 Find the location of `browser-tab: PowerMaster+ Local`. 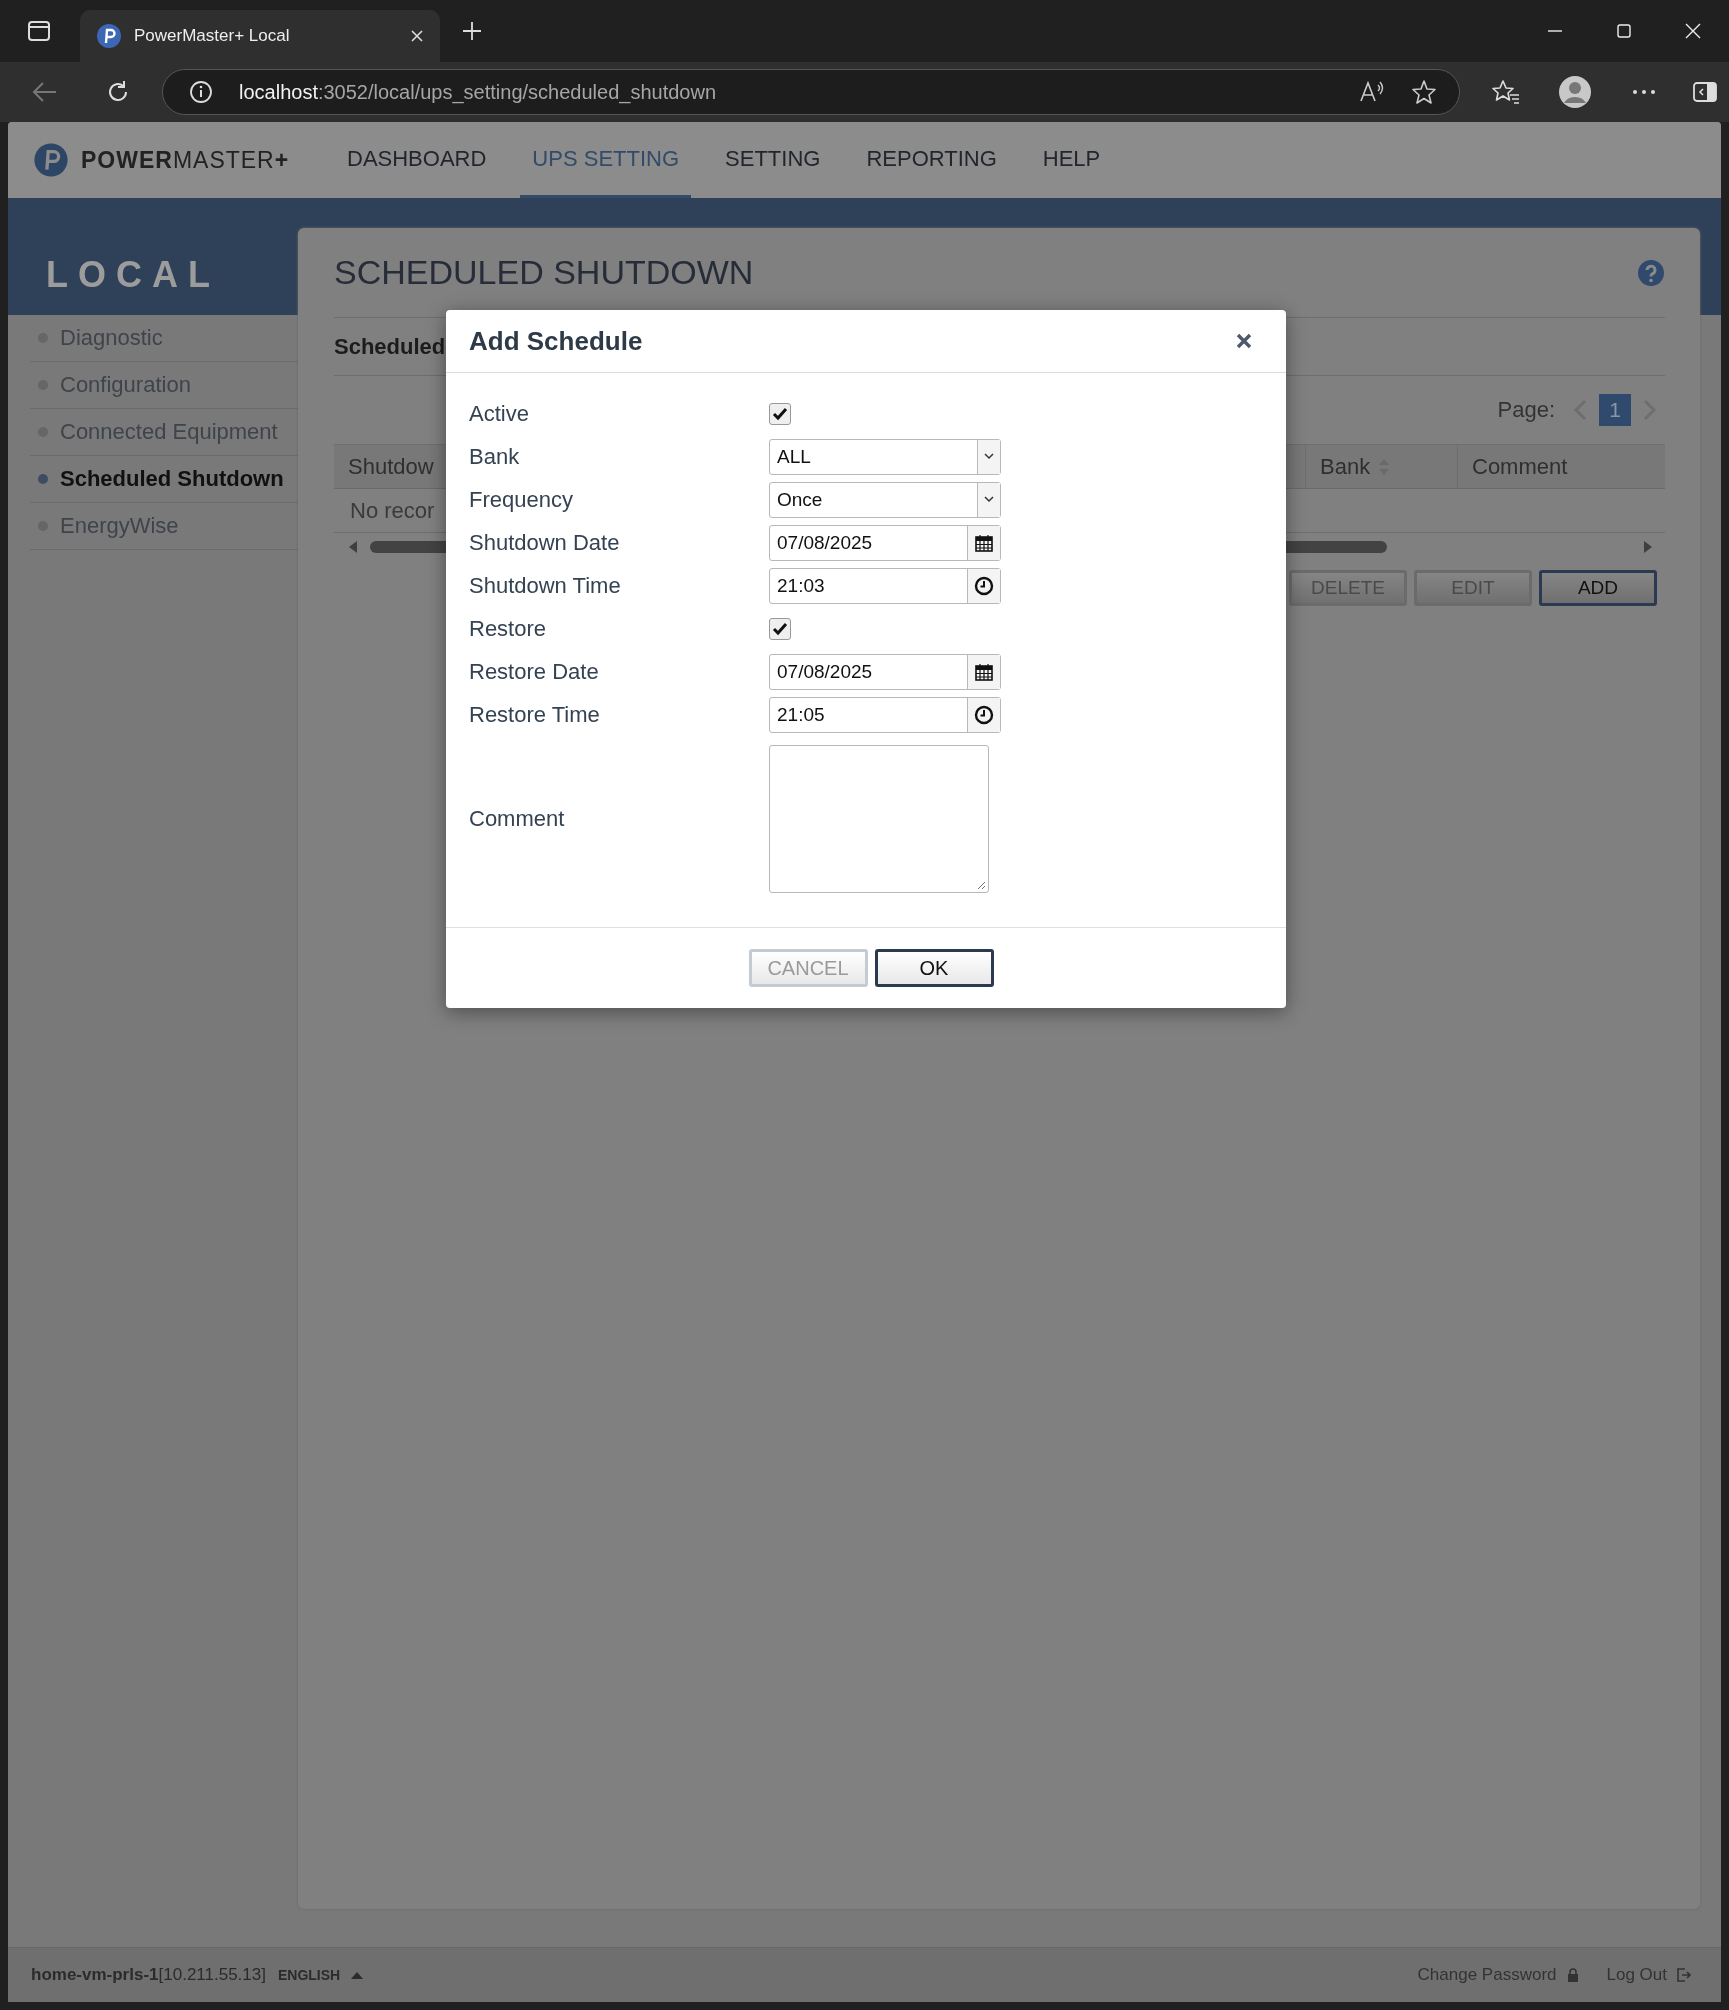

browser-tab: PowerMaster+ Local is located at coordinates (260, 36).